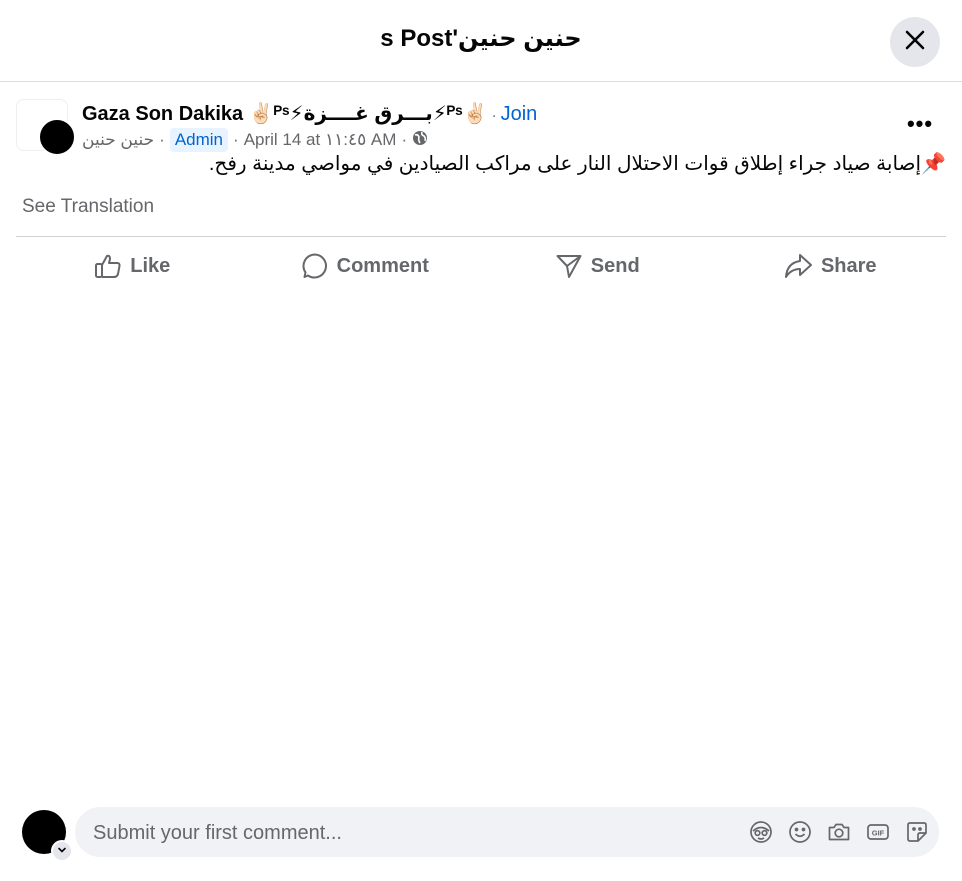 The width and height of the screenshot is (962, 881). Describe the element at coordinates (199, 140) in the screenshot. I see `admin-badge: Admin` at that location.